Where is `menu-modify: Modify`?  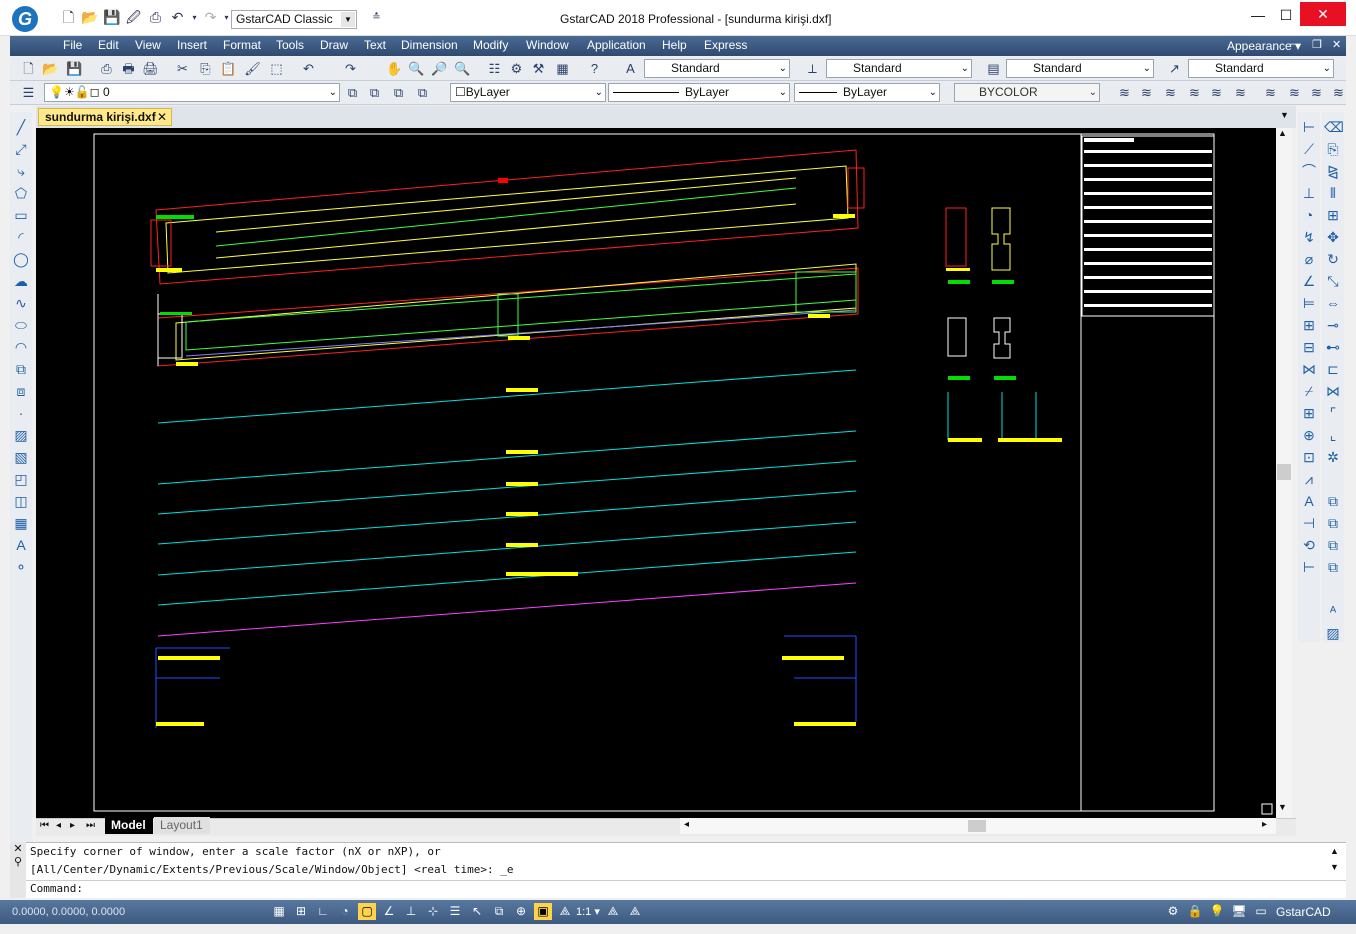
menu-modify: Modify is located at coordinates (490, 45).